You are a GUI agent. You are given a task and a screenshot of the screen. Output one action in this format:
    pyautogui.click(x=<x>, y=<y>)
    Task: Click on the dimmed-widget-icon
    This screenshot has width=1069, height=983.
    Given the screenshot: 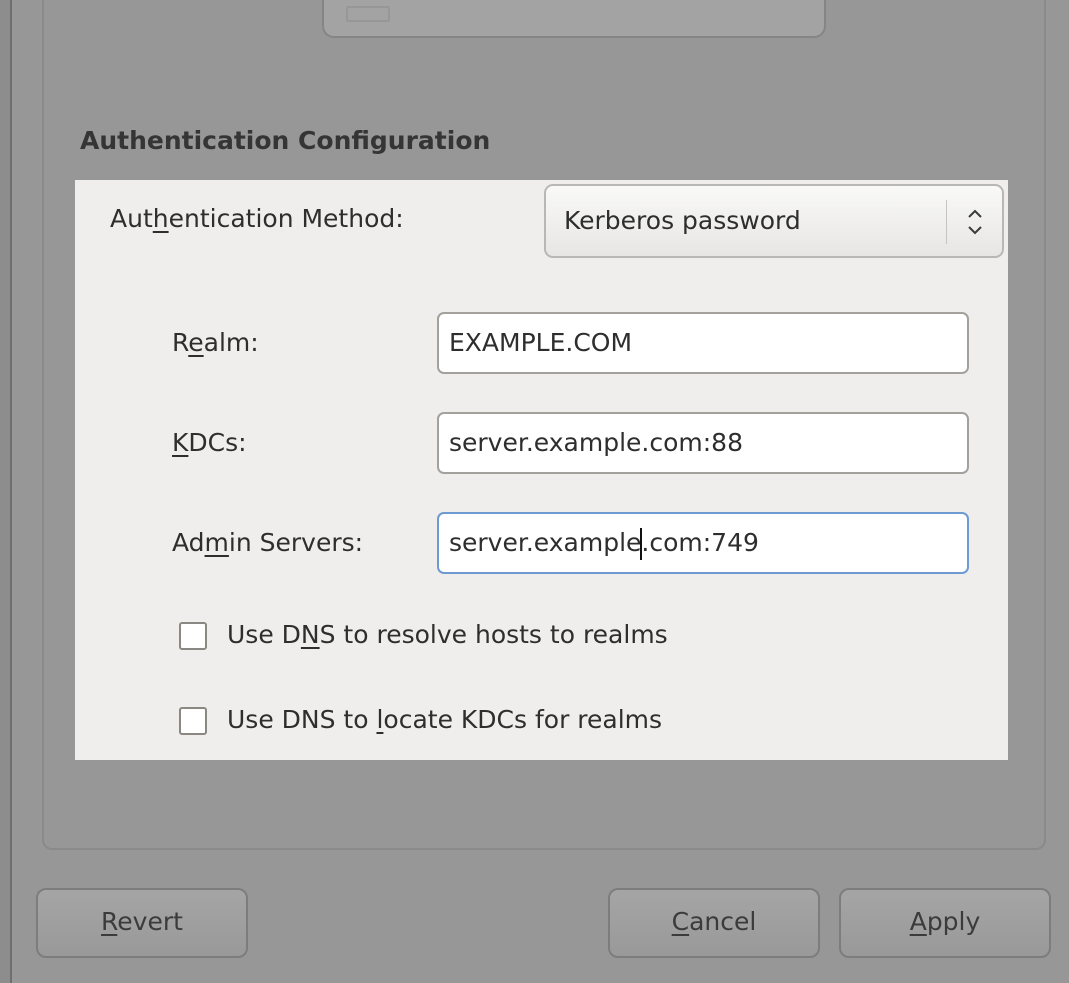 What is the action you would take?
    pyautogui.click(x=368, y=14)
    